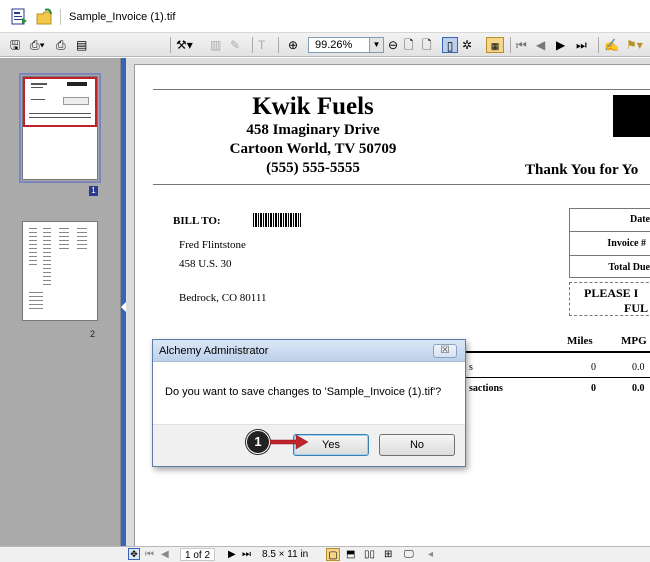 This screenshot has height=562, width=650. What do you see at coordinates (631, 116) in the screenshot?
I see `logo-block` at bounding box center [631, 116].